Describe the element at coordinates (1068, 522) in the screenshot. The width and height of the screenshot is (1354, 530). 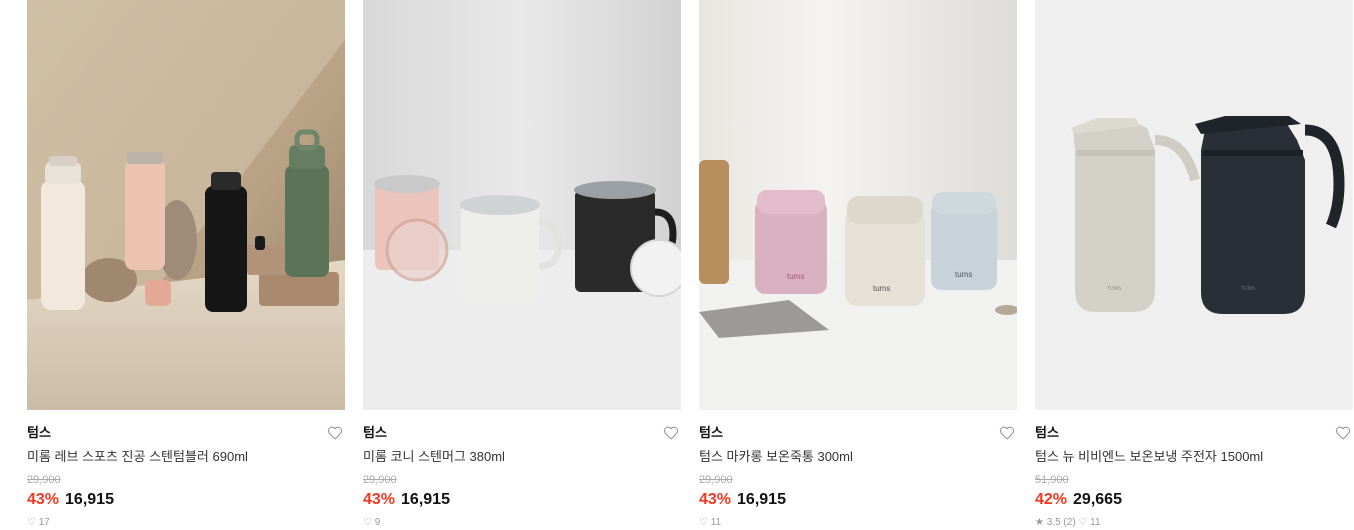
I see `review-like-count: ★ 3.5 (2) ♡ 11` at that location.